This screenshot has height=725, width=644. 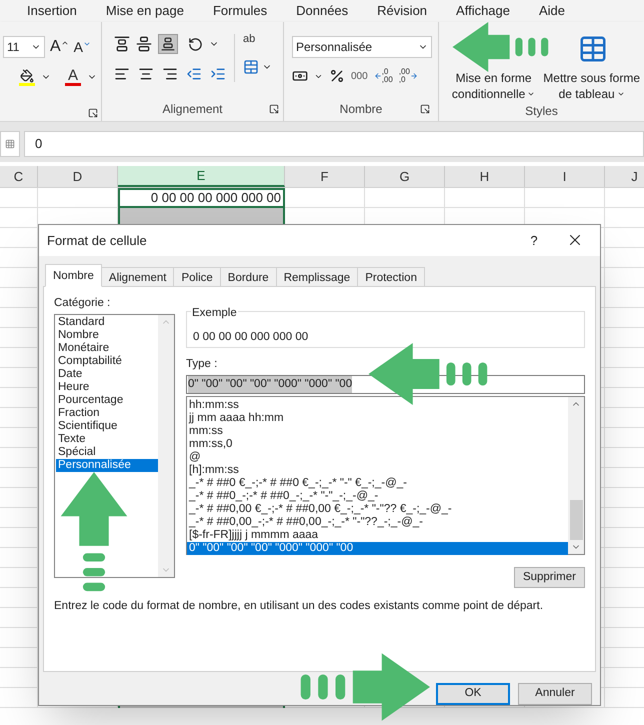 What do you see at coordinates (194, 74) in the screenshot?
I see `decrease-indent-icon` at bounding box center [194, 74].